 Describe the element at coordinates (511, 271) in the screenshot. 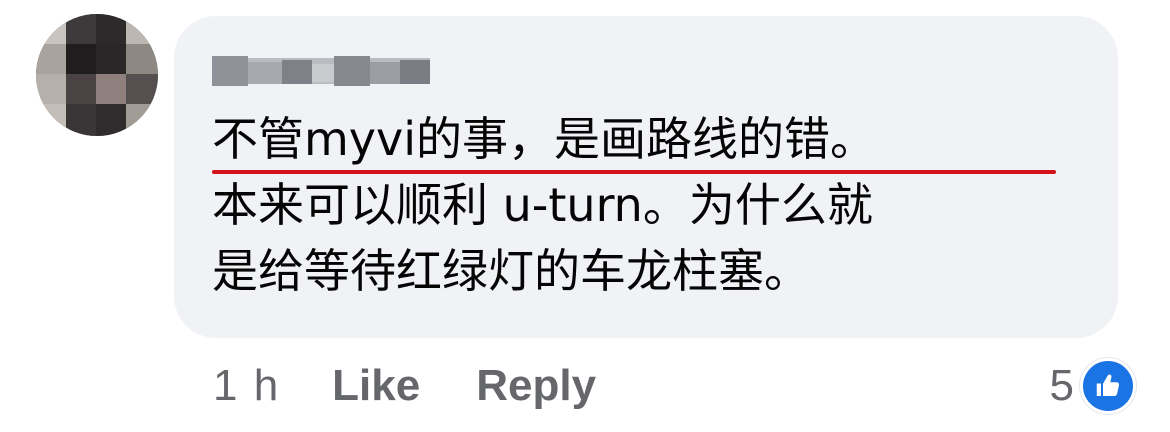

I see `comment-line-3: 是给等待红绿灯的车龙柱塞。` at that location.